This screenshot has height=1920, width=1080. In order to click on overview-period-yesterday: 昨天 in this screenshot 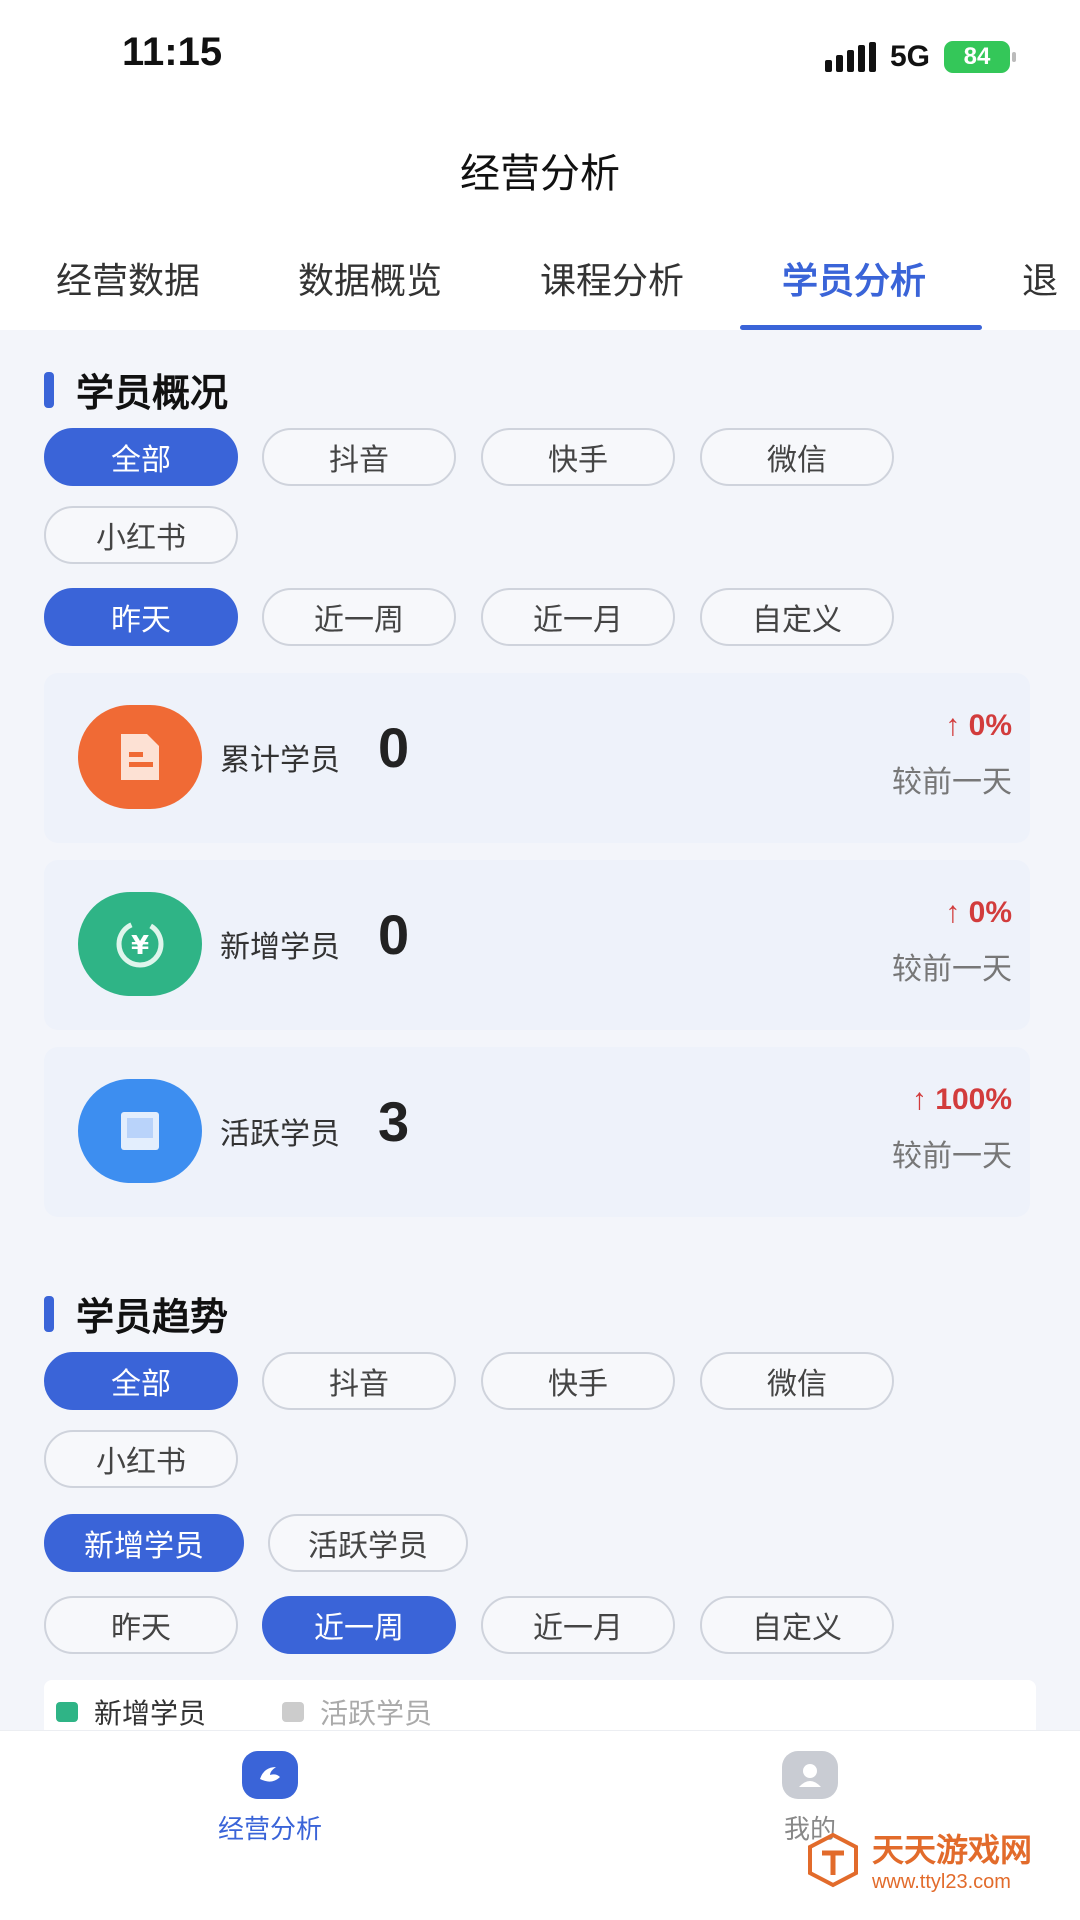, I will do `click(141, 617)`.